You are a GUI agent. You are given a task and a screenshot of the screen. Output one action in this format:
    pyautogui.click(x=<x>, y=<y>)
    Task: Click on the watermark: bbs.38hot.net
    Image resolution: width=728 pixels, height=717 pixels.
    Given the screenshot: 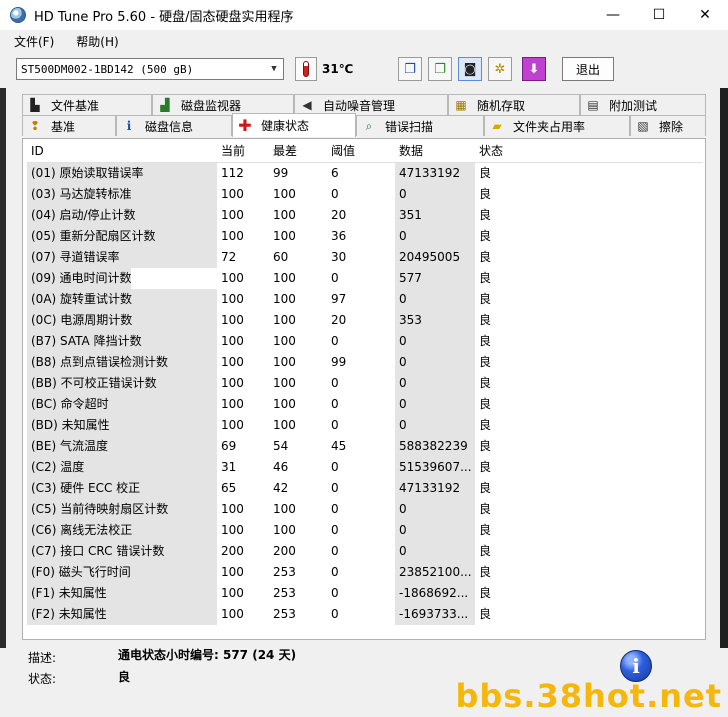 What is the action you would take?
    pyautogui.click(x=588, y=696)
    